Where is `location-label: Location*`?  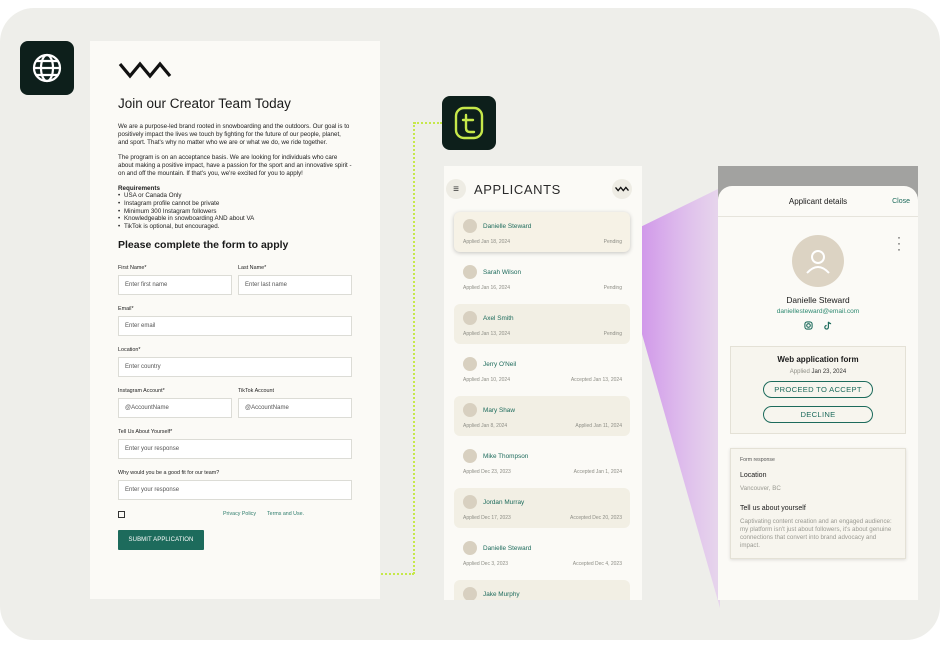
location-label: Location* is located at coordinates (129, 349).